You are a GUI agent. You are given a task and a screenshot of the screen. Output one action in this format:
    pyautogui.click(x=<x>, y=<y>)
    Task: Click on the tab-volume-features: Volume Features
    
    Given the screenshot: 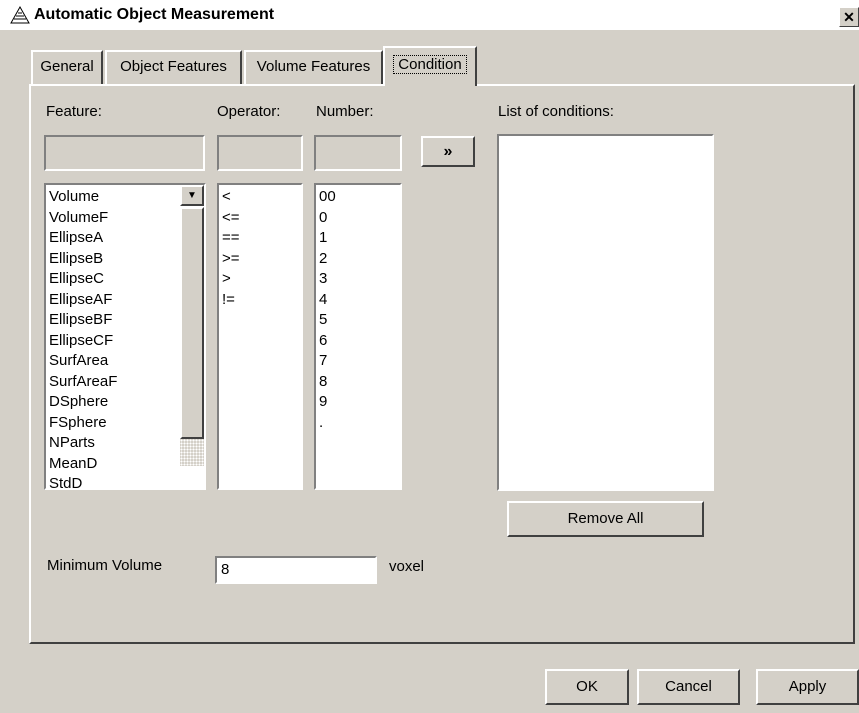 What is the action you would take?
    pyautogui.click(x=313, y=67)
    